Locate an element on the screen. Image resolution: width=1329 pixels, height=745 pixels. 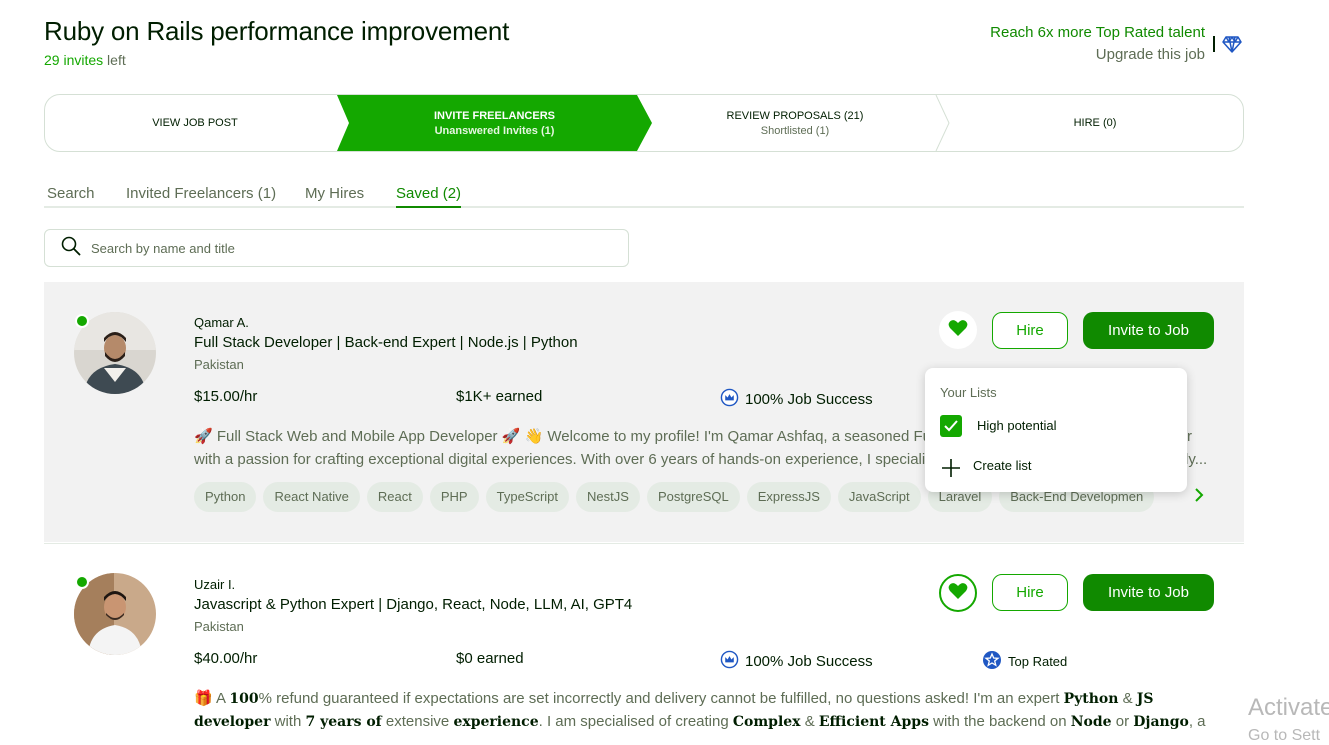
invites-left: 29 invites left is located at coordinates (85, 60).